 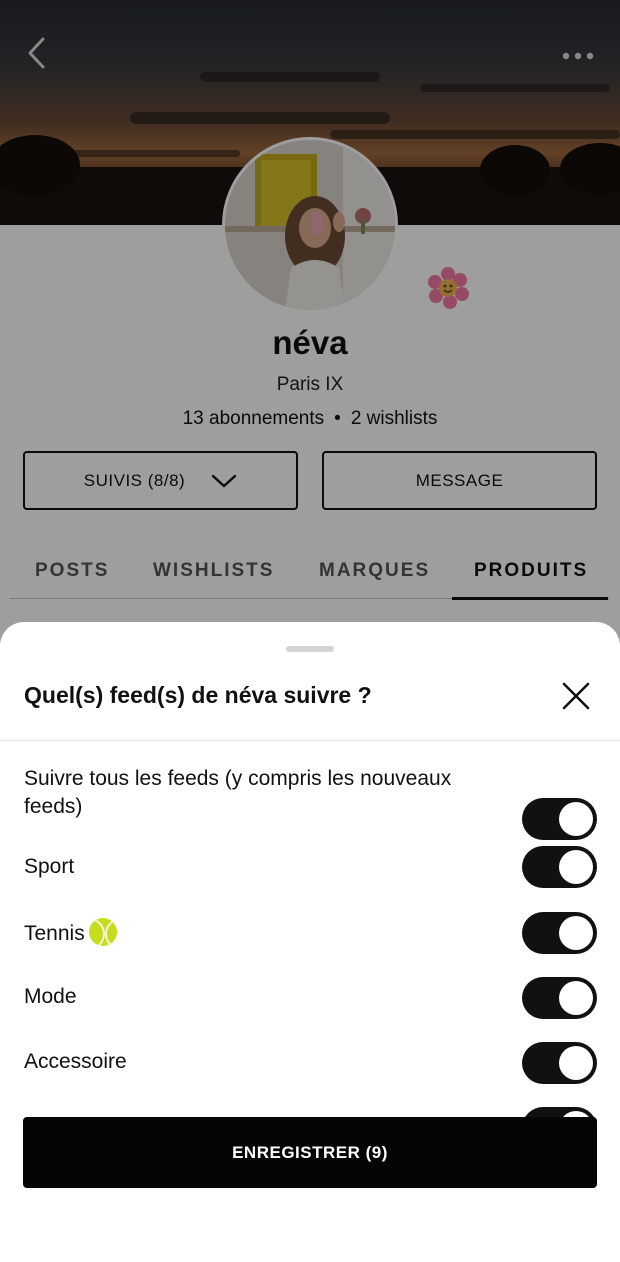 I want to click on sheet-drag-handle, so click(x=310, y=649).